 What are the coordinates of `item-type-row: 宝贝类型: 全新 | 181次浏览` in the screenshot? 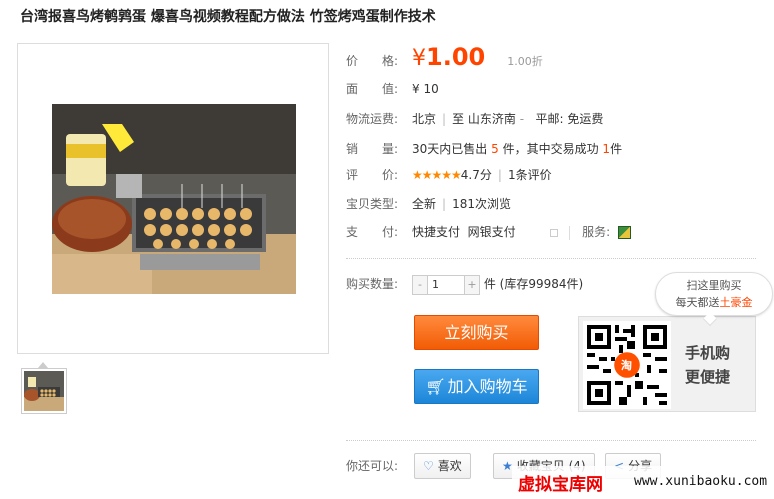 It's located at (428, 204).